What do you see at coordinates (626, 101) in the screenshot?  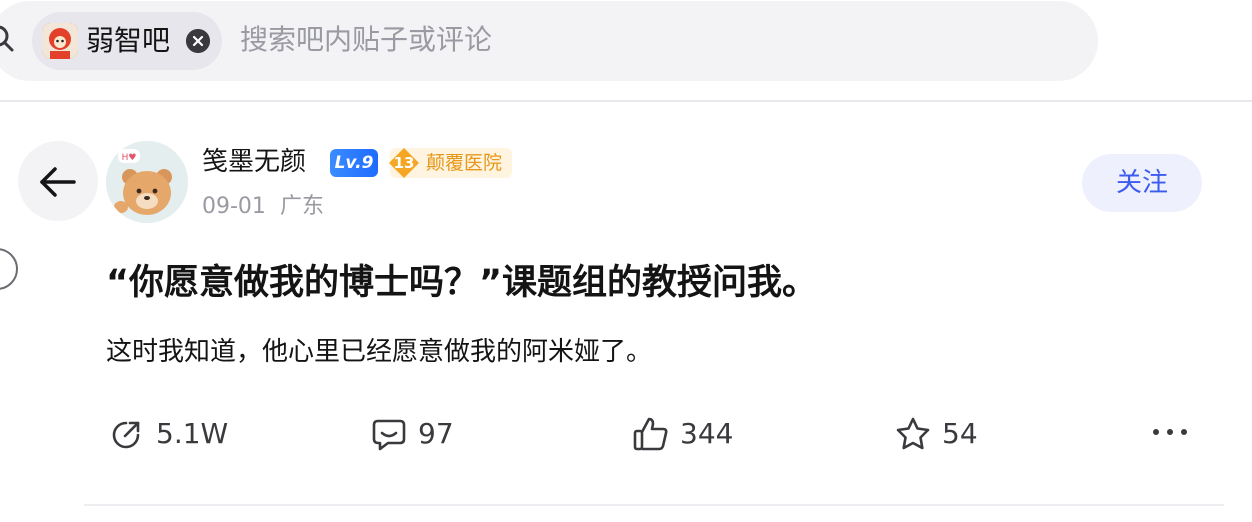 I see `header-divider` at bounding box center [626, 101].